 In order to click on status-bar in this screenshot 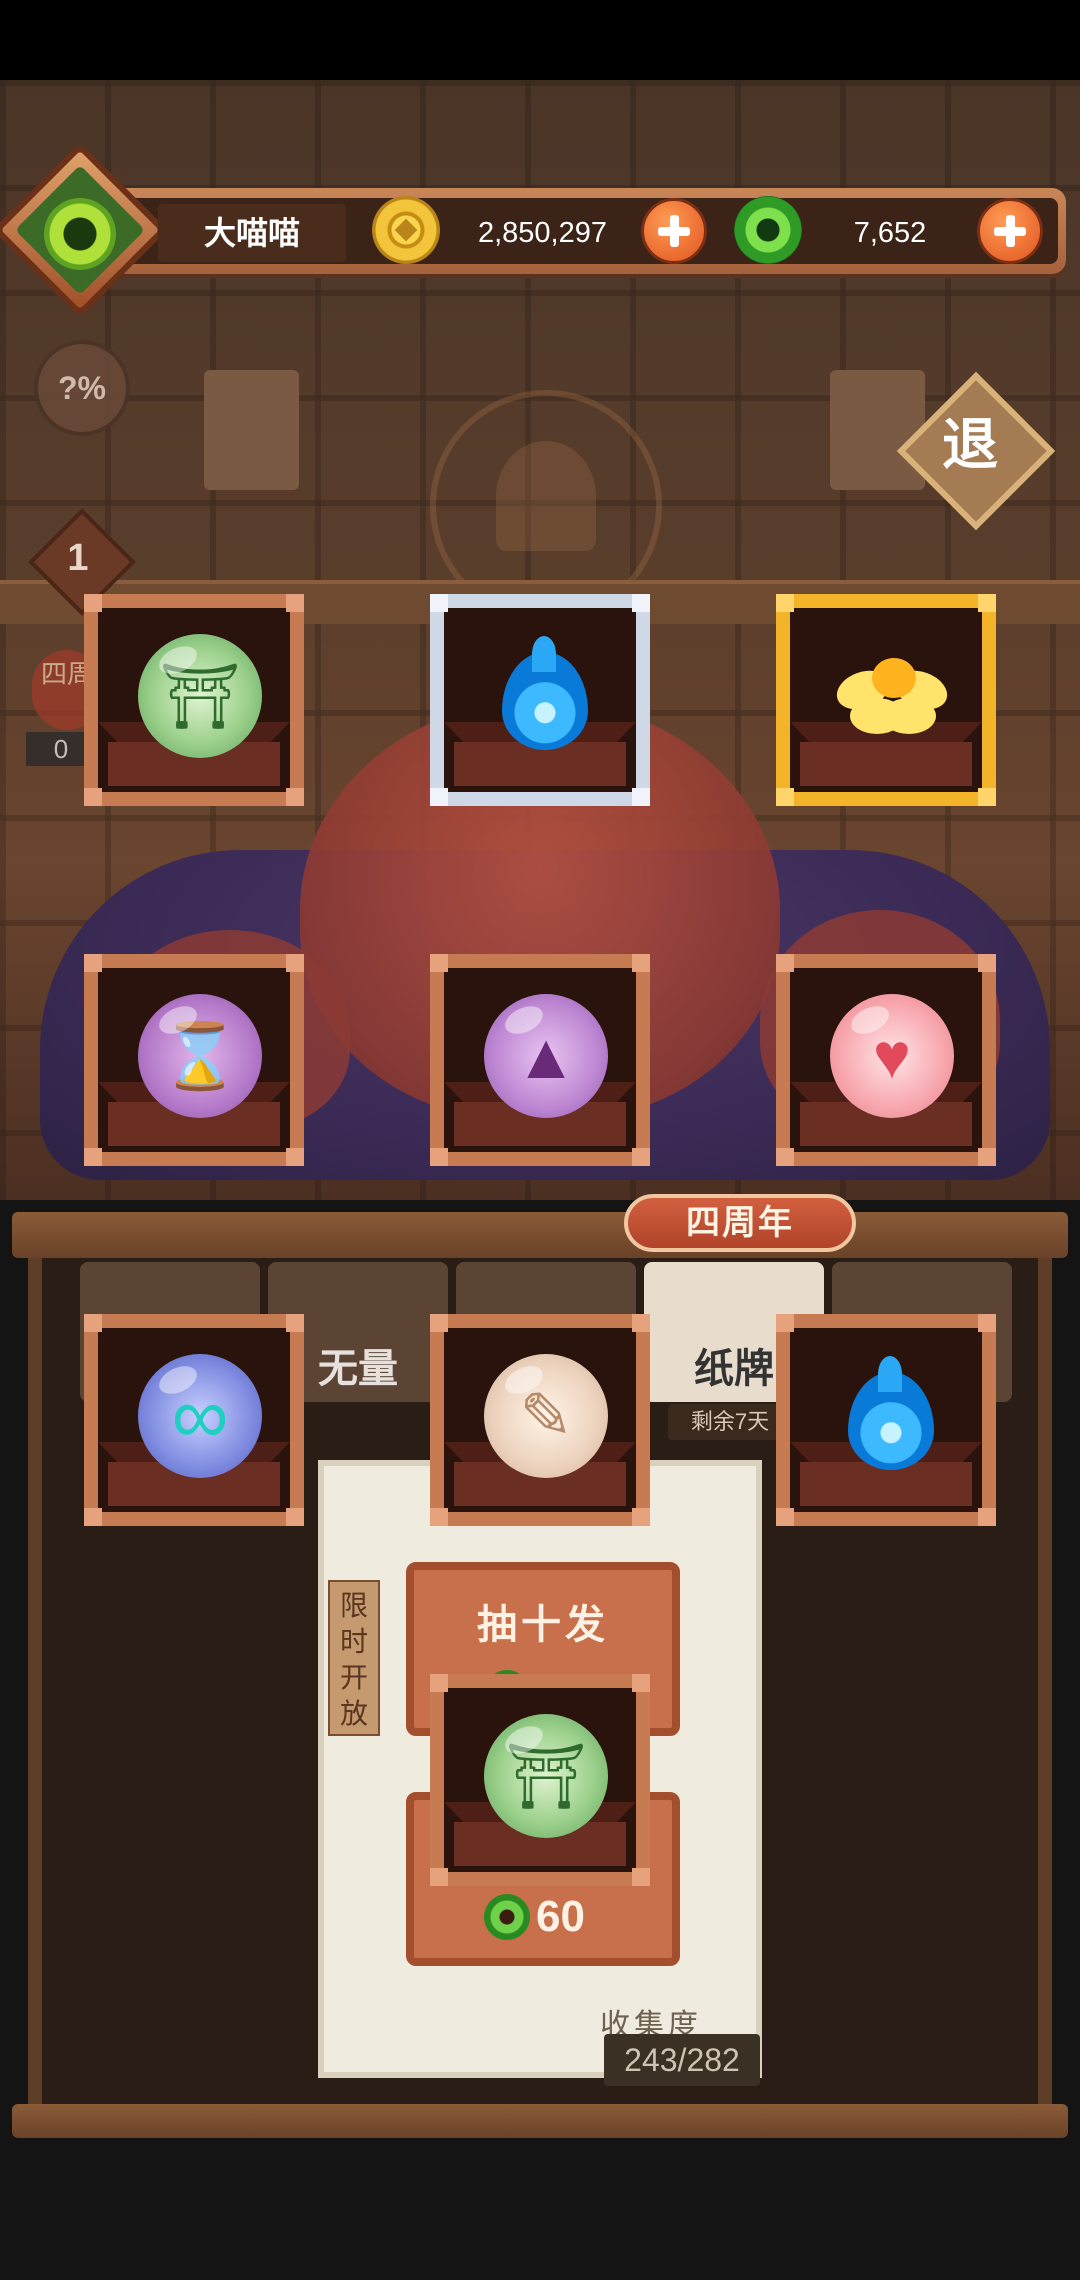, I will do `click(540, 40)`.